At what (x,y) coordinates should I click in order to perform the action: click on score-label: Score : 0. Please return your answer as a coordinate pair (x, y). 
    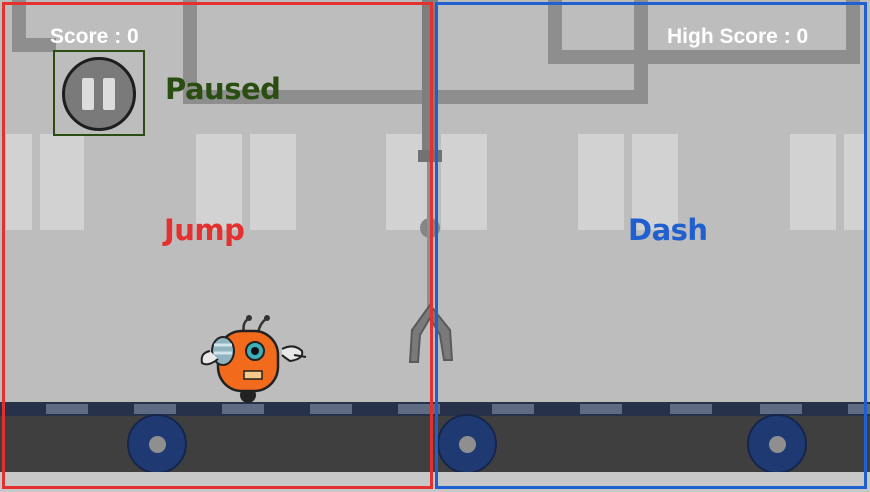
    Looking at the image, I should click on (94, 36).